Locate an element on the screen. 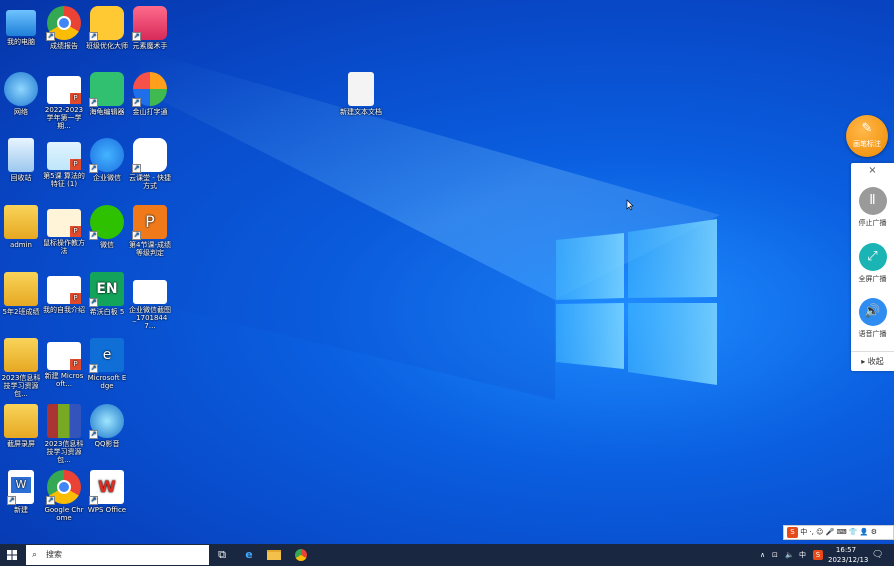 This screenshot has height=566, width=894. desktop-icon-admin: admin is located at coordinates (21, 227).